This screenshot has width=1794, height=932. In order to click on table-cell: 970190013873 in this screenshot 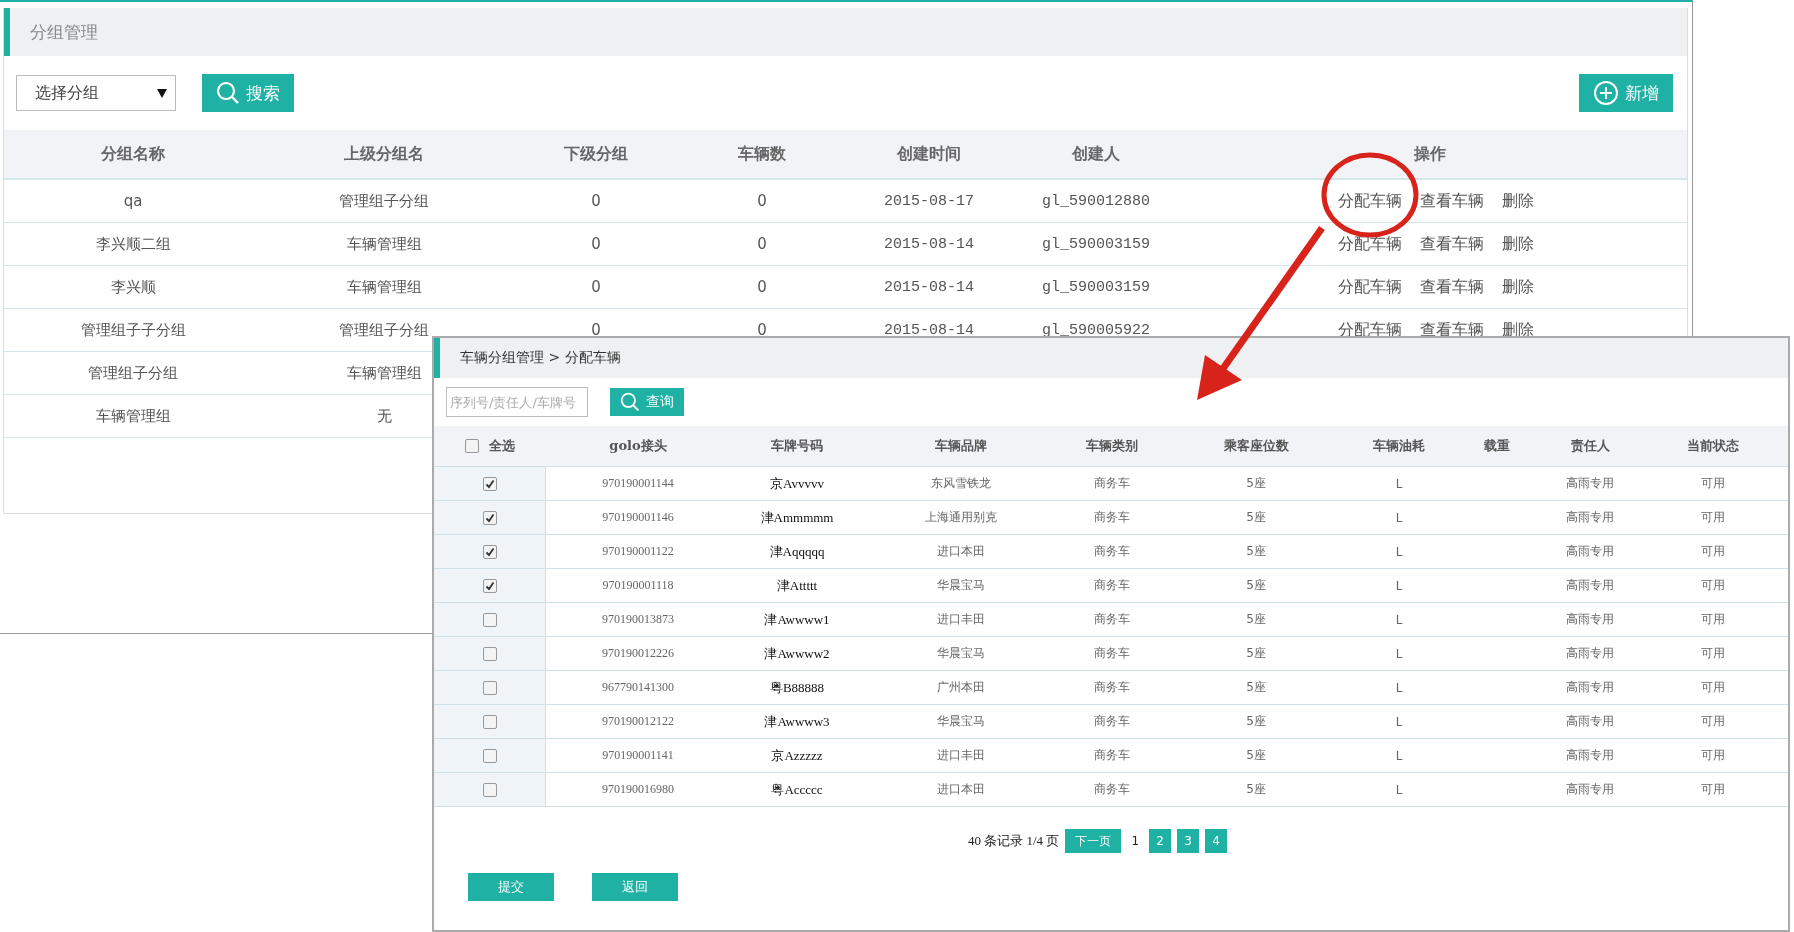, I will do `click(638, 620)`.